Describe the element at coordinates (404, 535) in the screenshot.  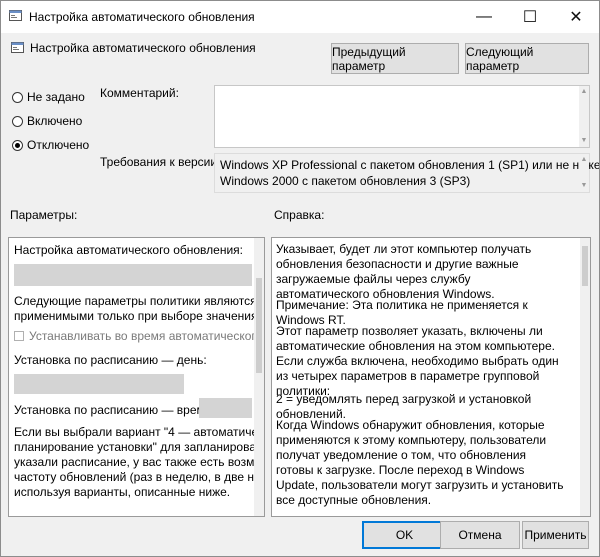
I see `ok-button: OK` at that location.